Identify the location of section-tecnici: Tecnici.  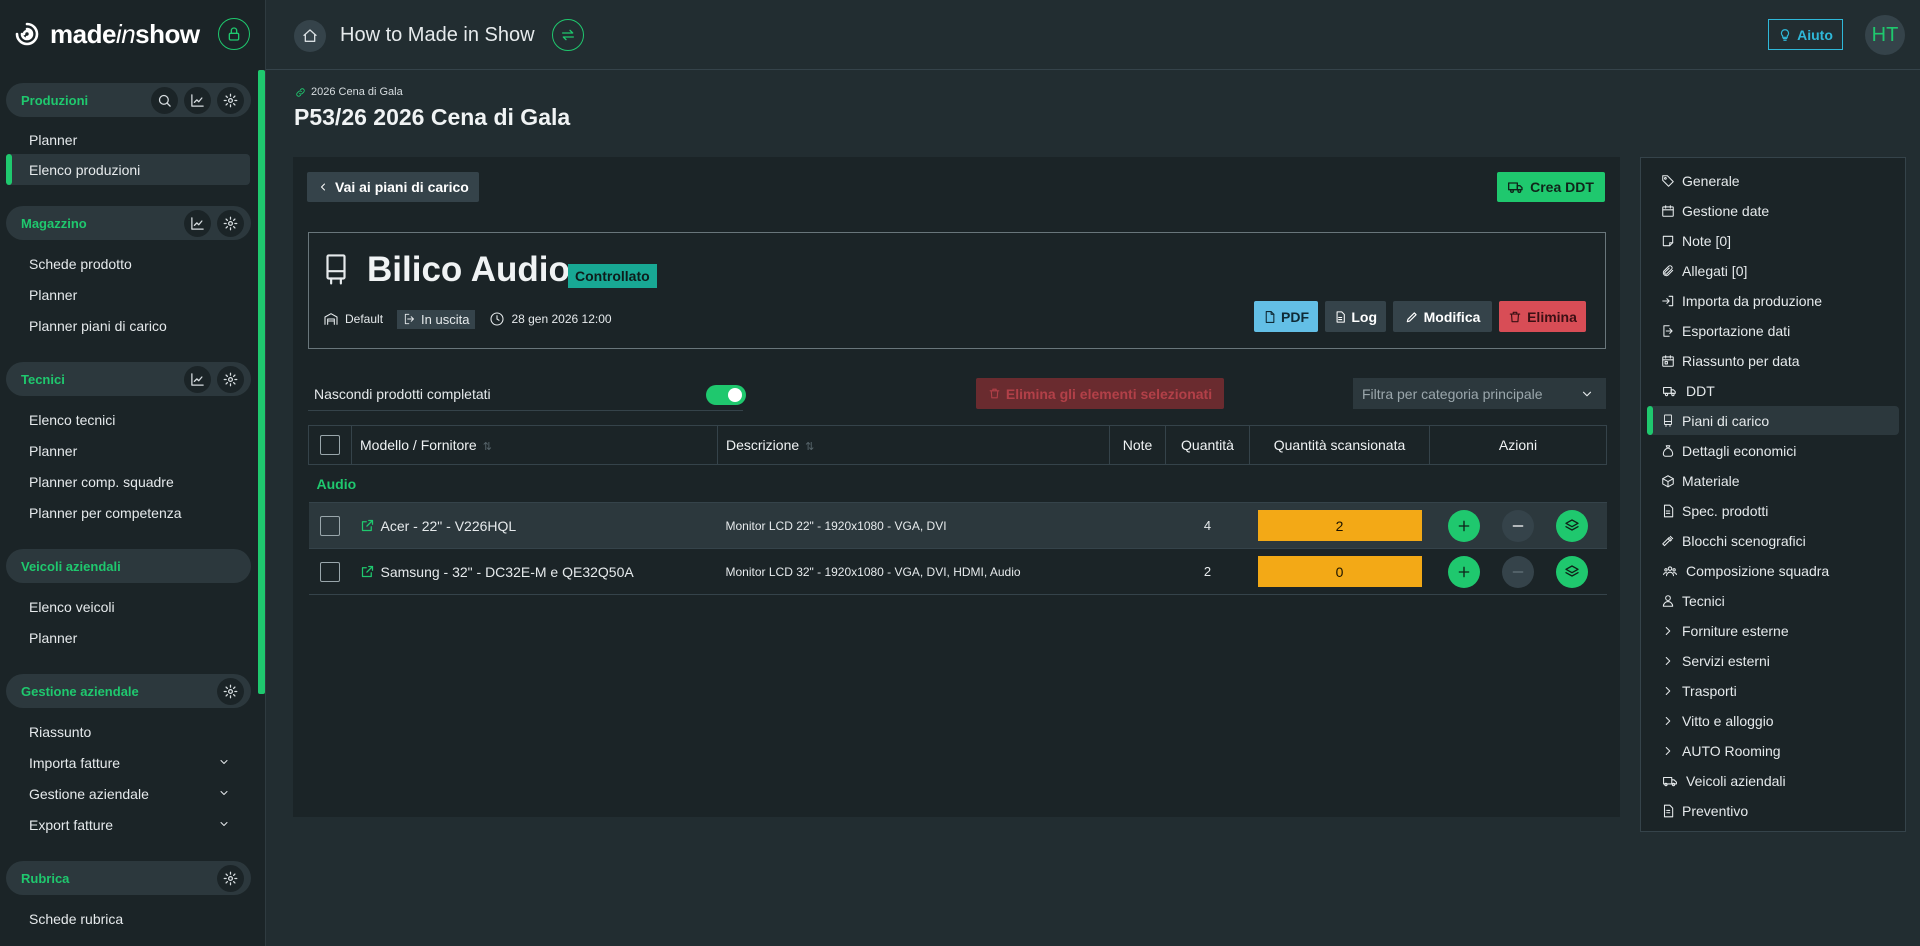
(128, 379).